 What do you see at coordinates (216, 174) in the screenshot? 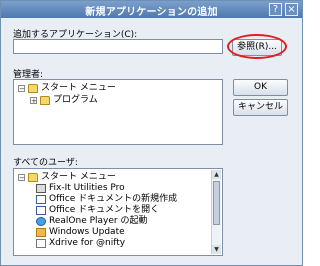
I see `scroll-up-arrow-icon: ▲` at bounding box center [216, 174].